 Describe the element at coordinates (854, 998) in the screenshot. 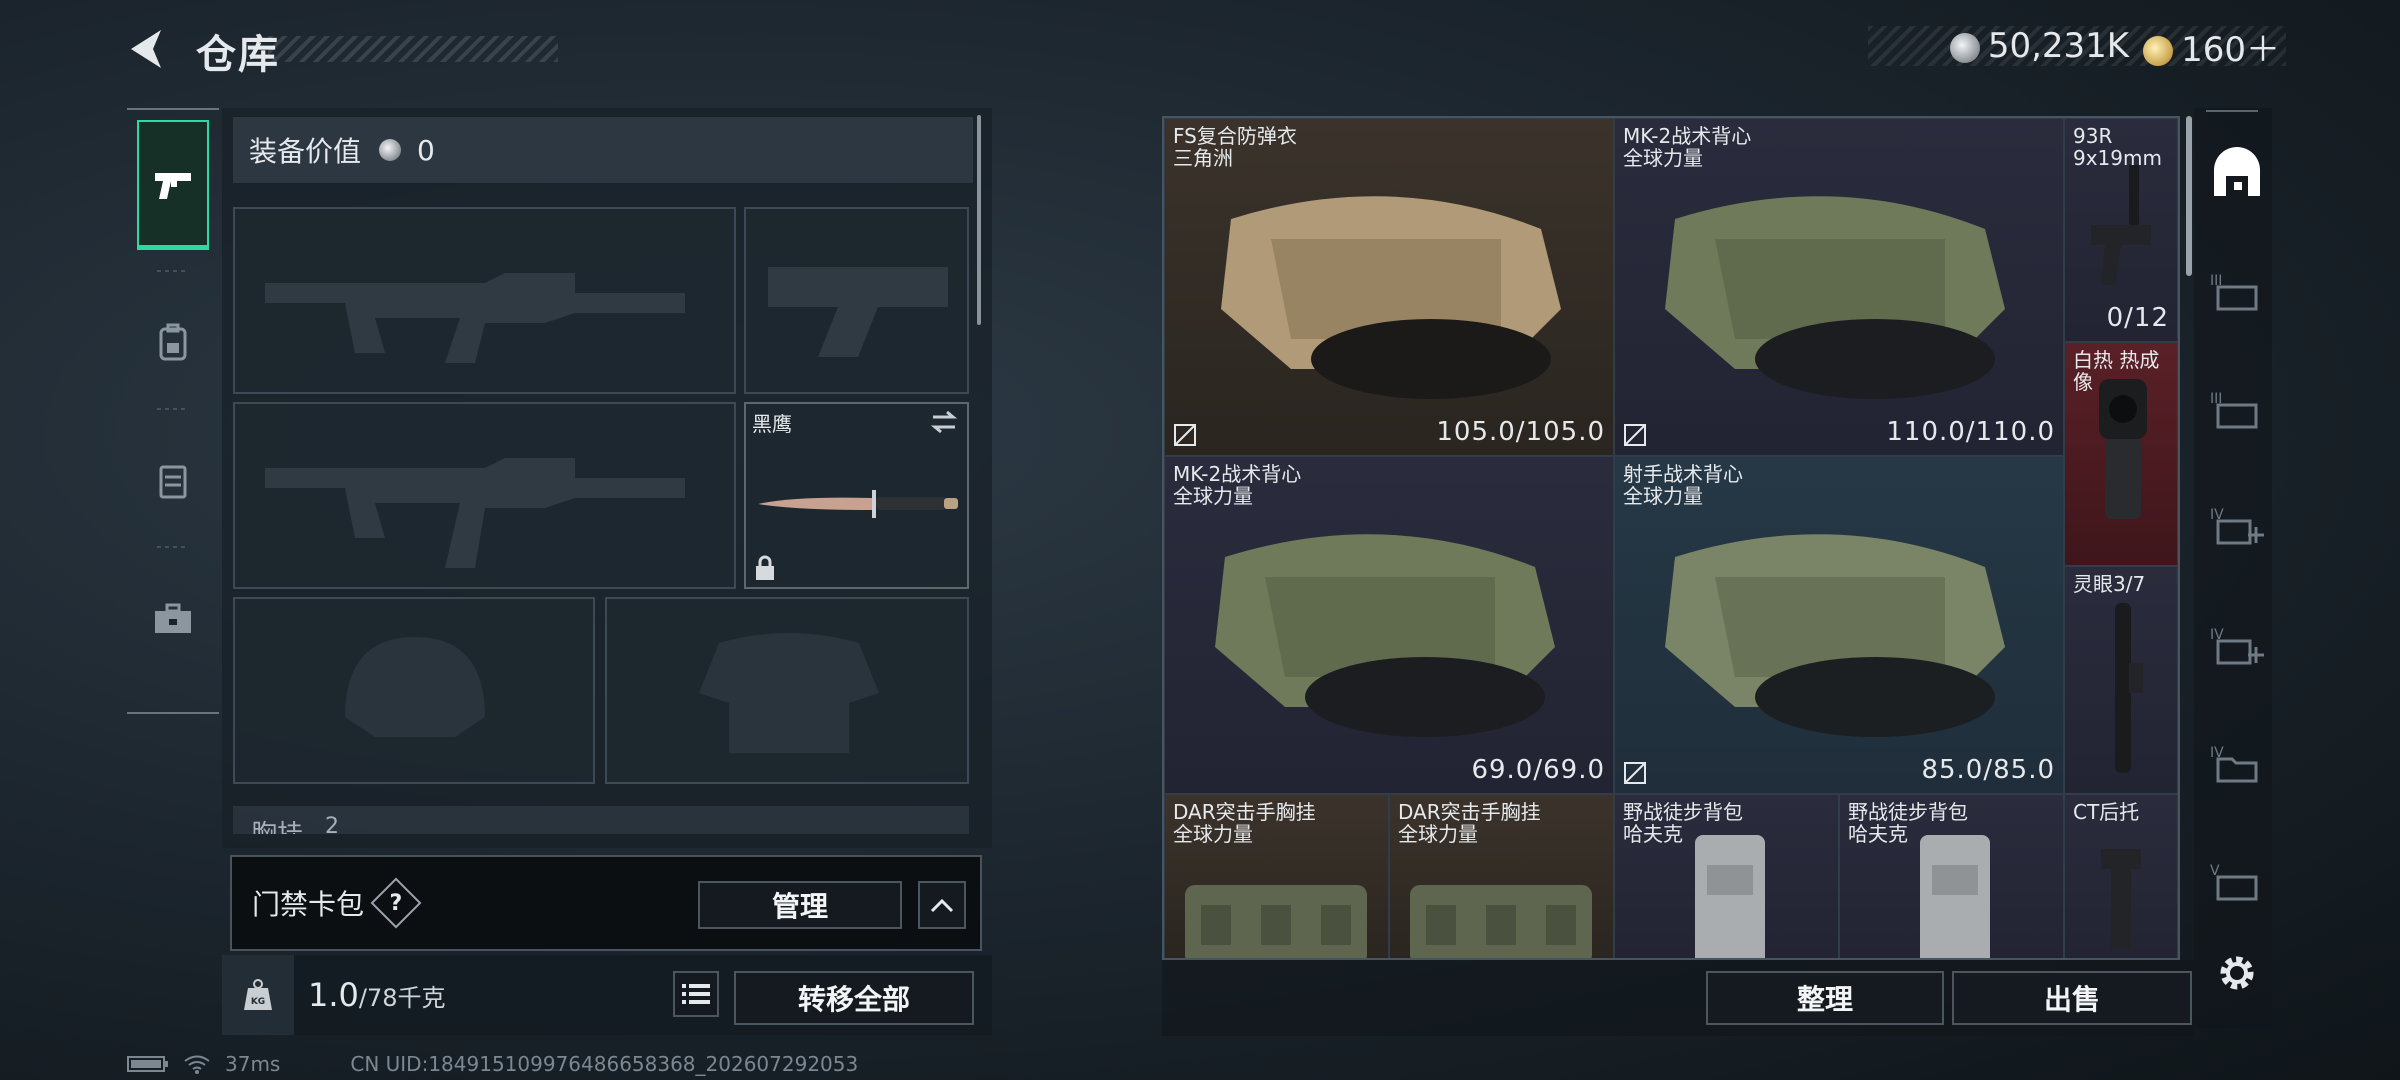

I see `transfer-all-button: 转移全部` at that location.